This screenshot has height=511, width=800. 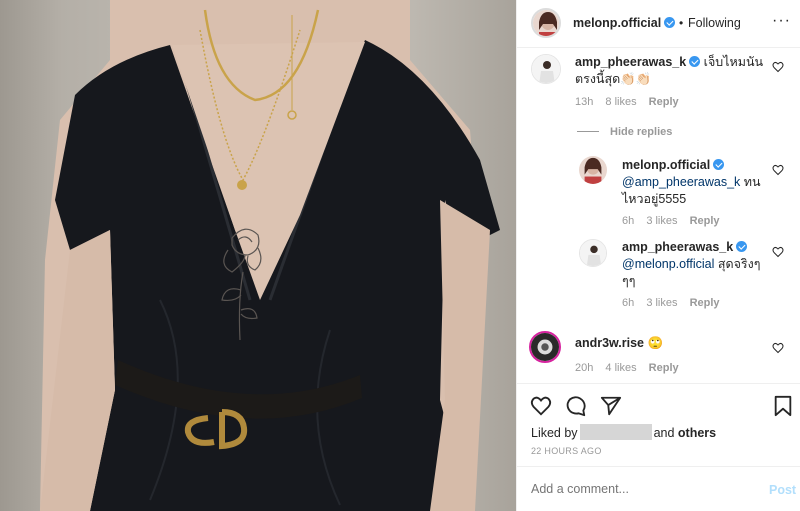 I want to click on comment-likes: 4 likes, so click(x=620, y=368).